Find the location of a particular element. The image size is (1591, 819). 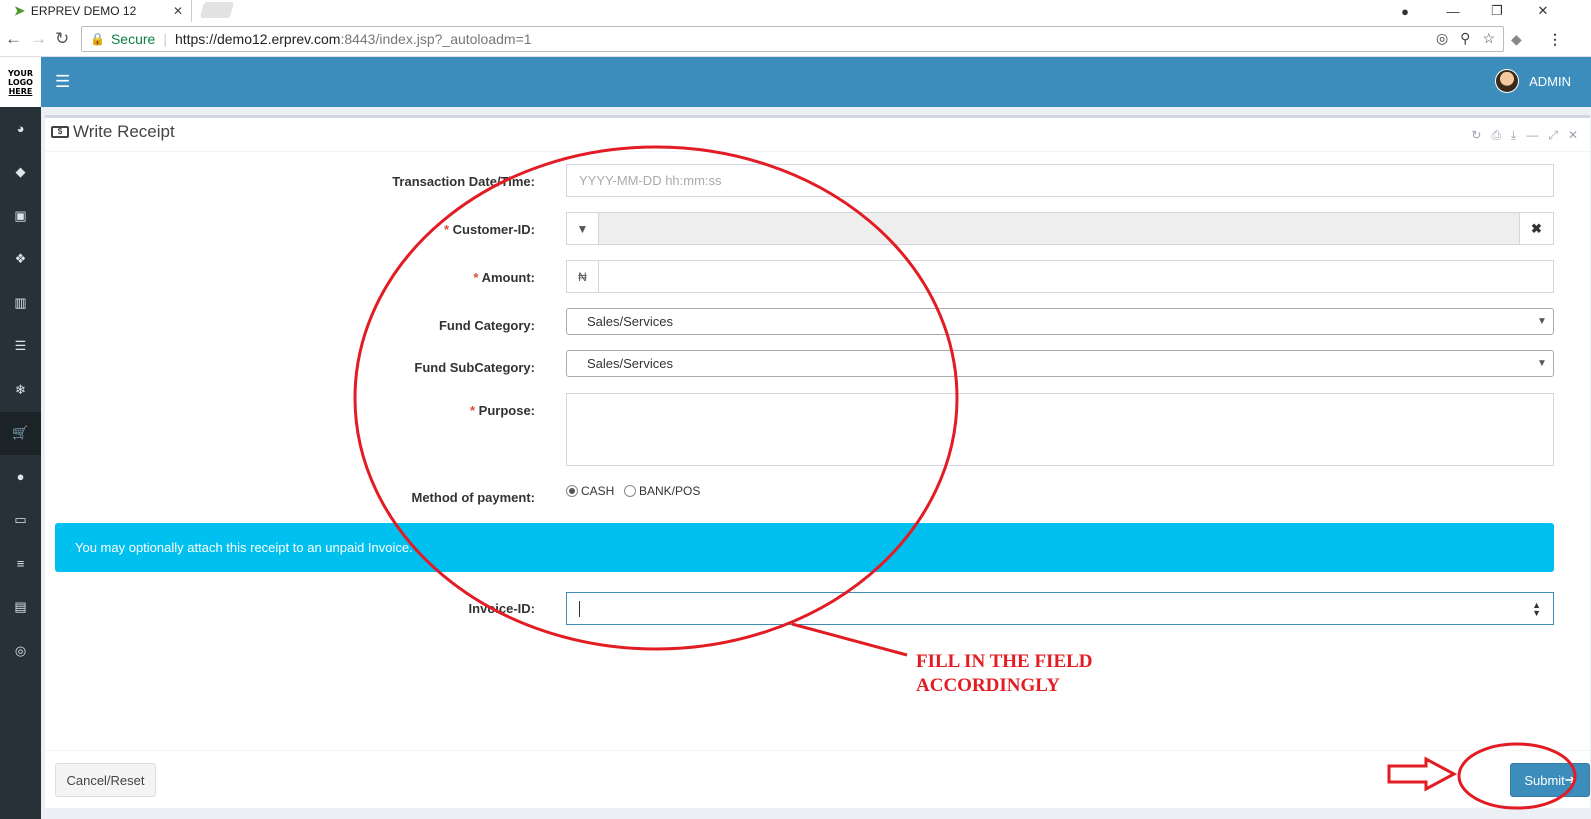

cubes-icon: ❖ is located at coordinates (20, 260).